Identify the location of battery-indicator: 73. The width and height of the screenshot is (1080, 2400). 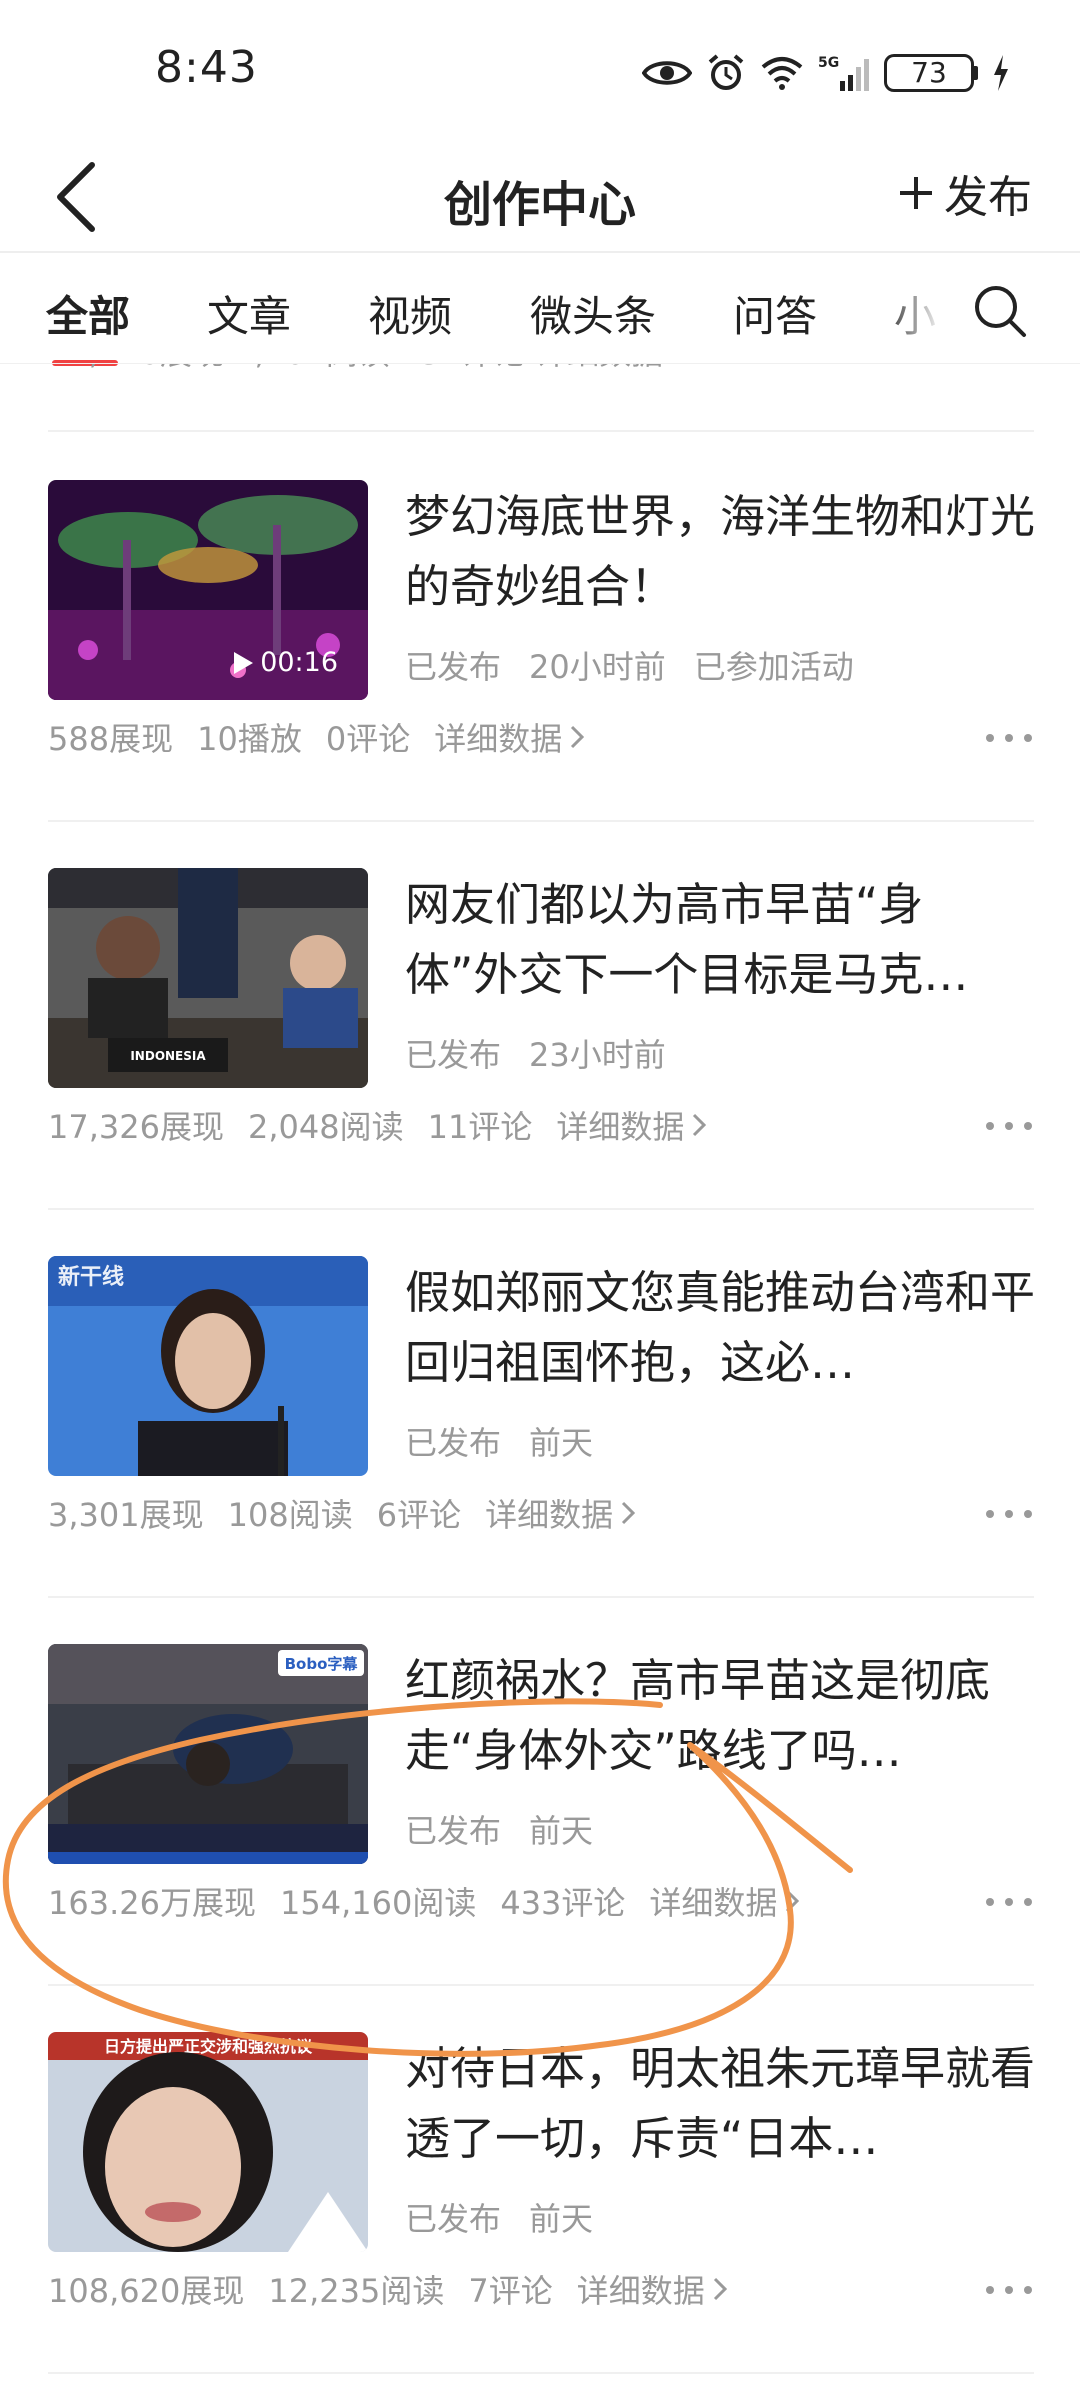
(931, 73).